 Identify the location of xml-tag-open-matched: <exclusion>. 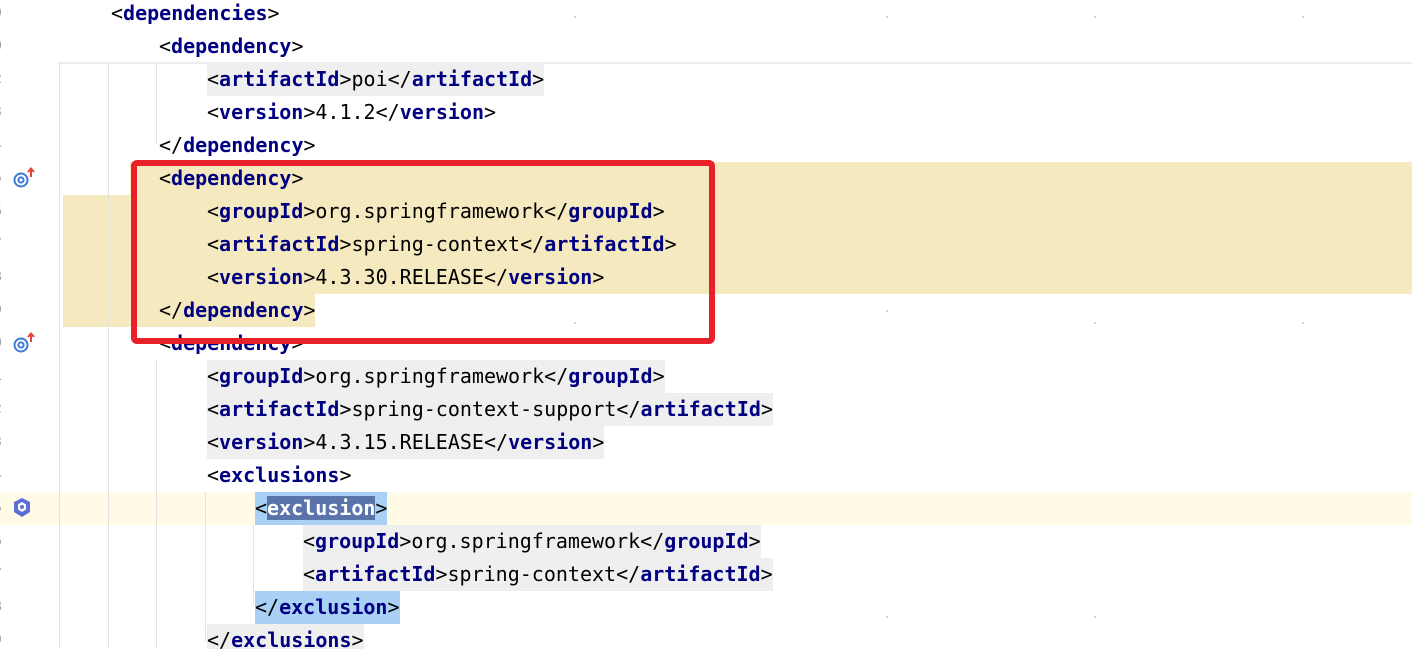
(321, 508).